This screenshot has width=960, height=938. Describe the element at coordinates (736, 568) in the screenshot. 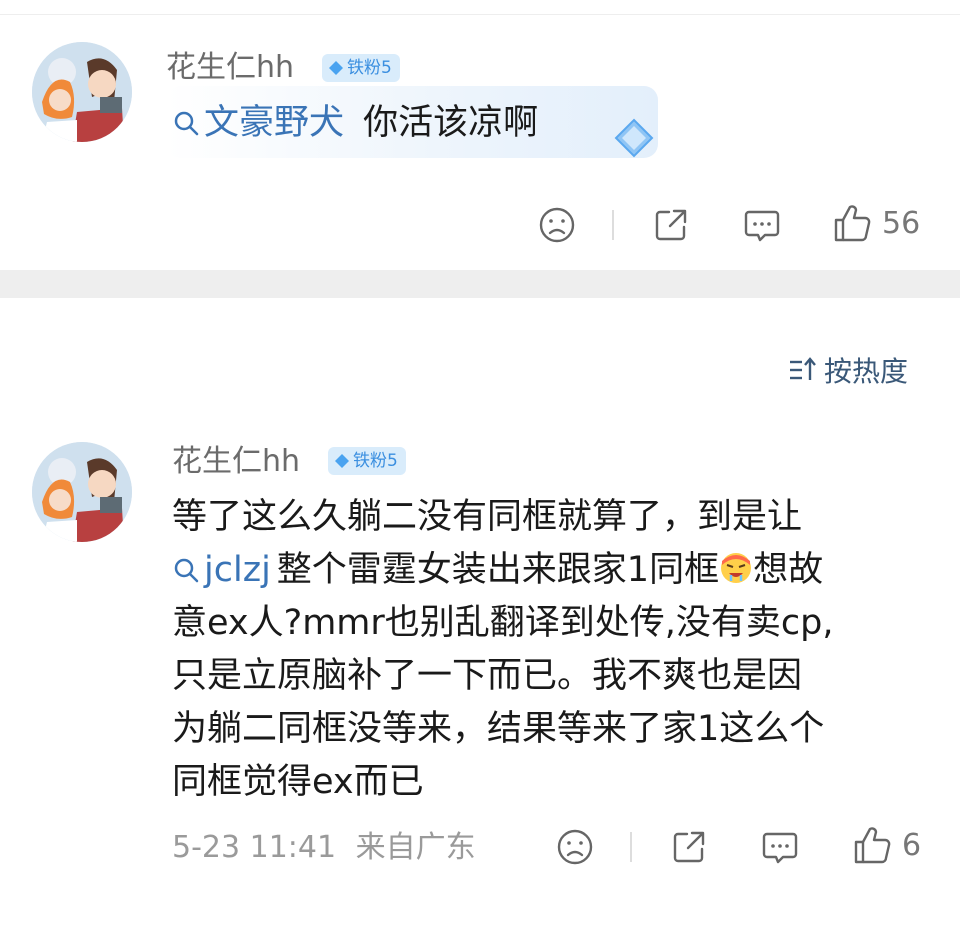

I see `hot-face-emoji` at that location.